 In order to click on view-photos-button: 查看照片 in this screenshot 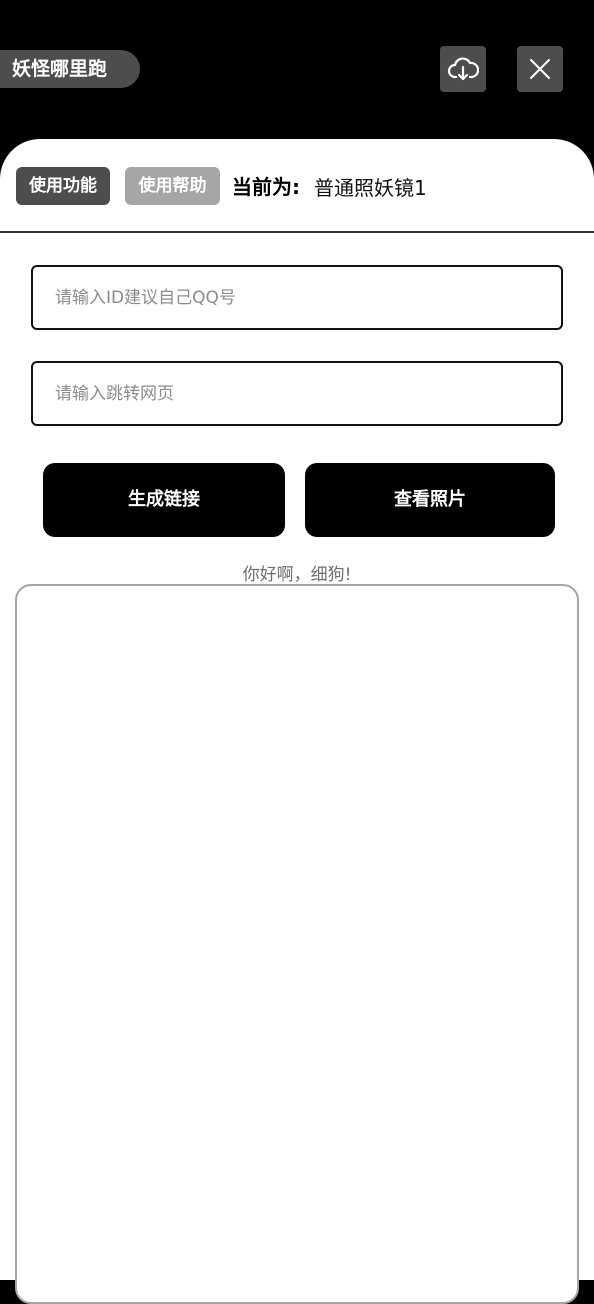, I will do `click(430, 500)`.